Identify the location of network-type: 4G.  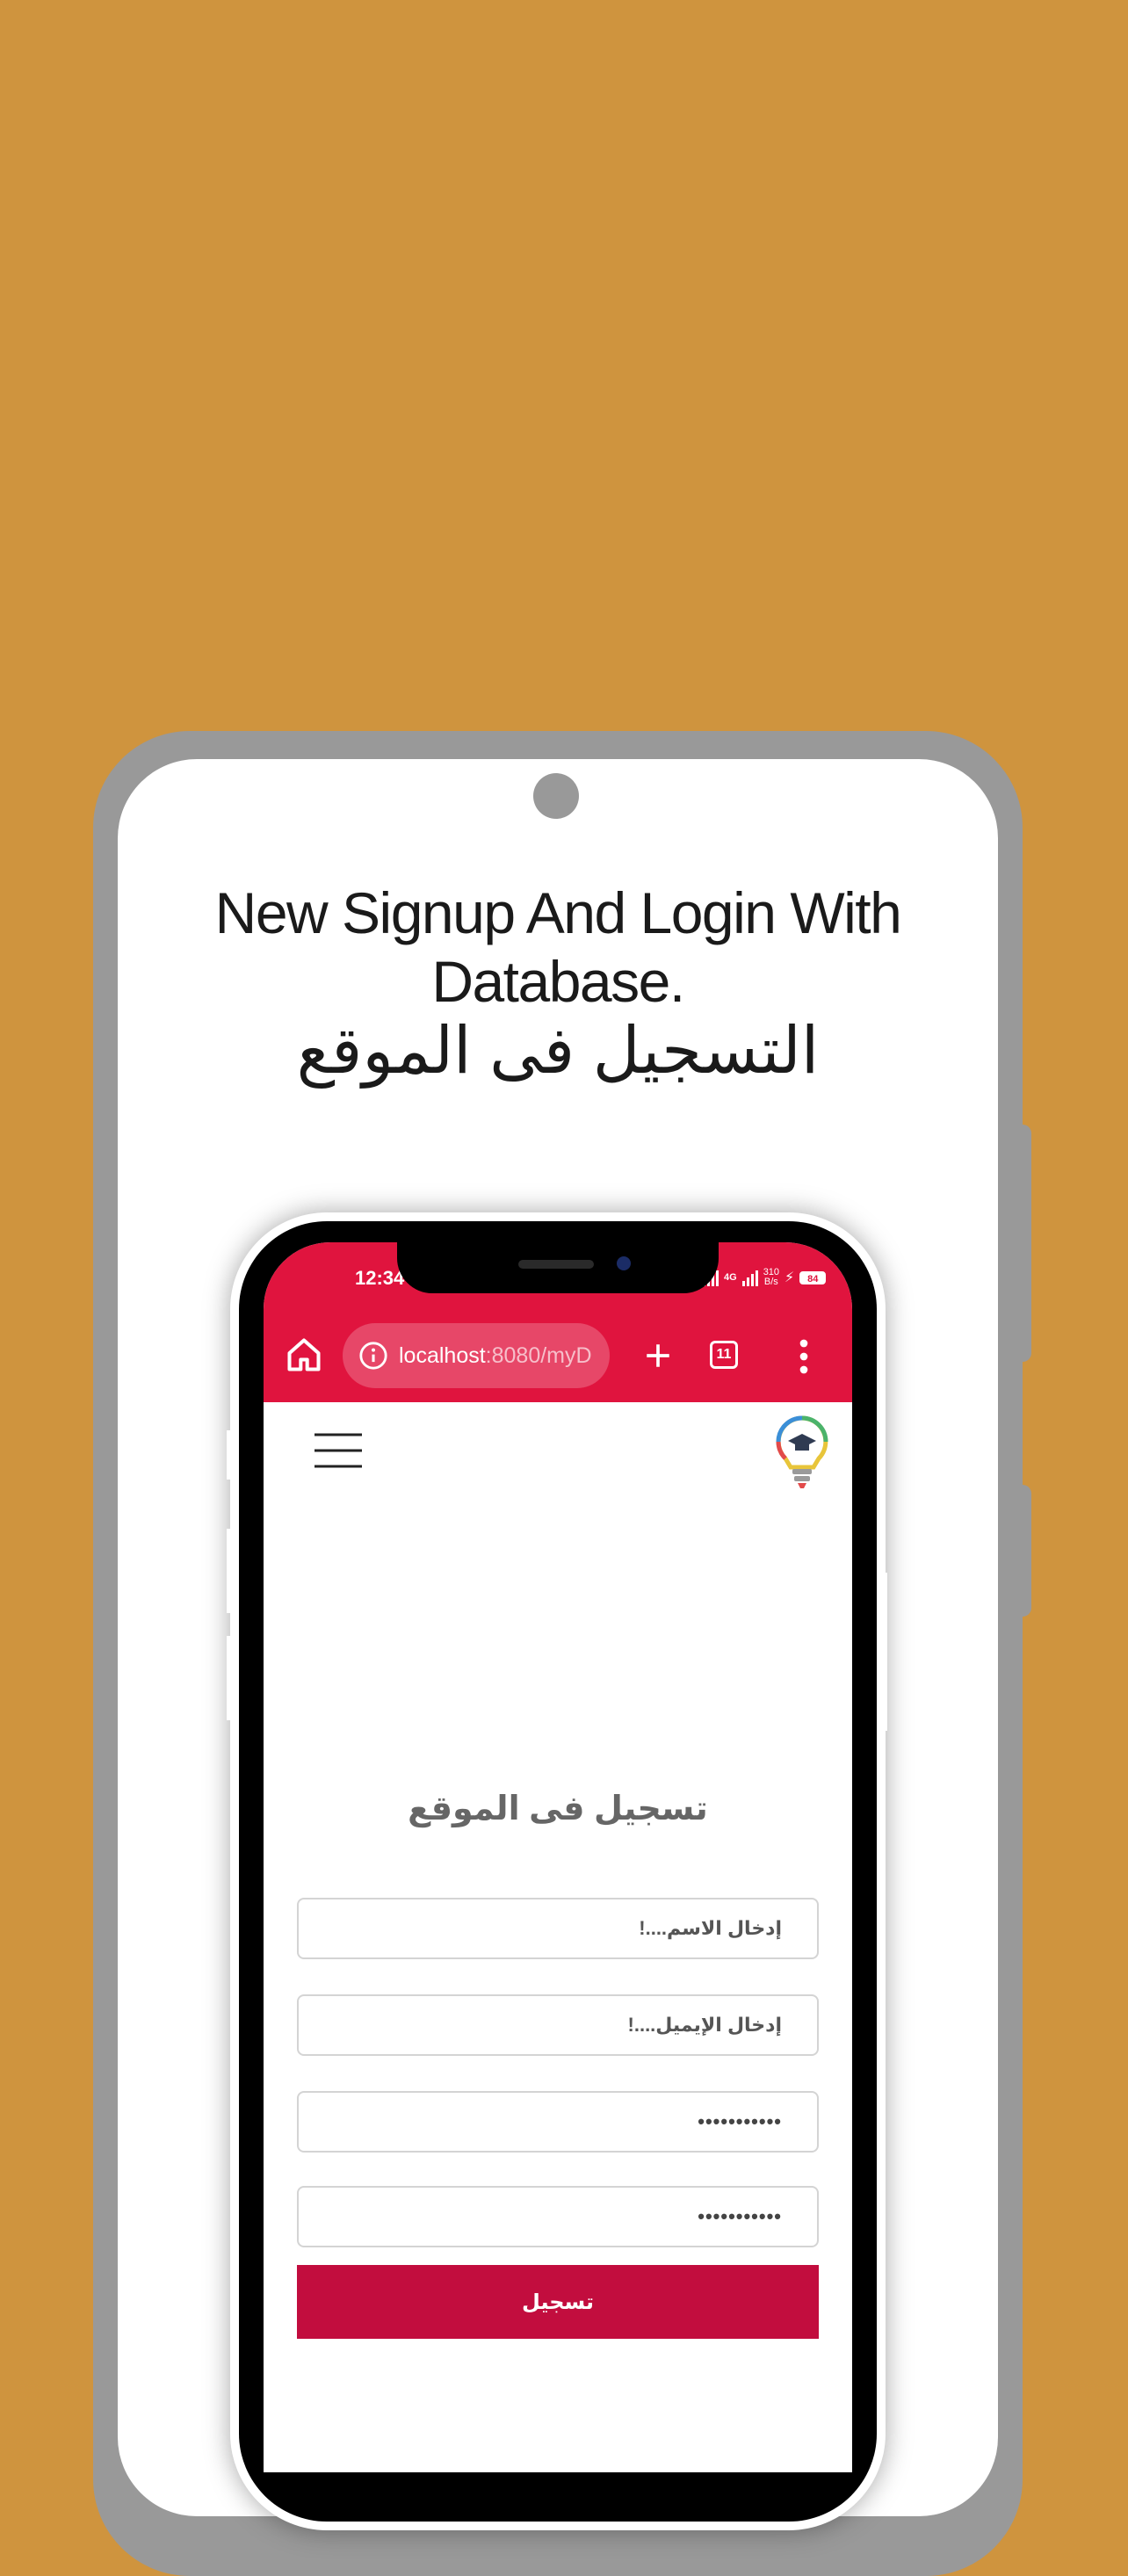
(730, 1277).